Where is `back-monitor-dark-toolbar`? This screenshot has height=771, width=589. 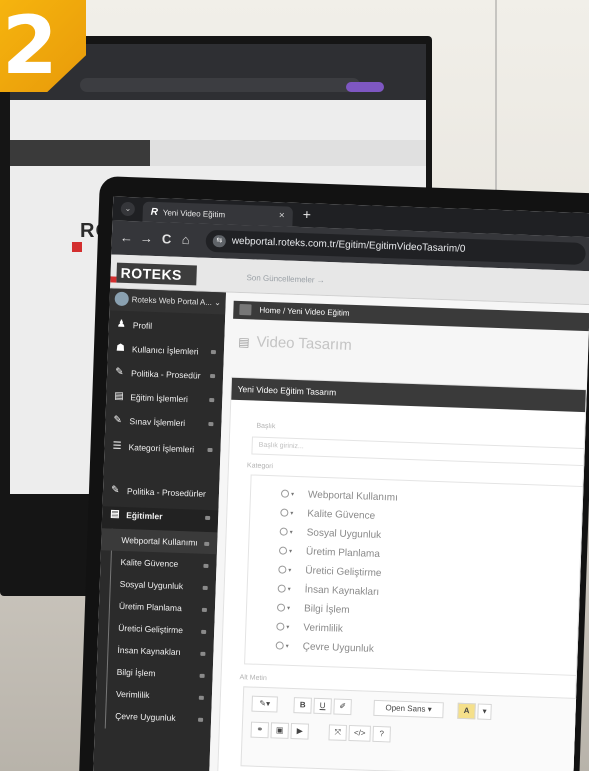
back-monitor-dark-toolbar is located at coordinates (80, 153).